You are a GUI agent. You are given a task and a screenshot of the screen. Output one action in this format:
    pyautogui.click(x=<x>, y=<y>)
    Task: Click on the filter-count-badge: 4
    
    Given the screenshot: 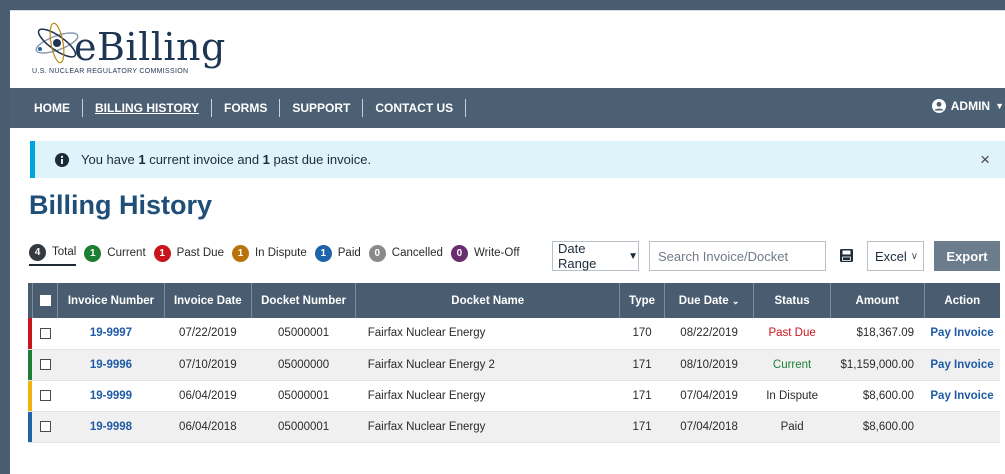 What is the action you would take?
    pyautogui.click(x=37, y=252)
    